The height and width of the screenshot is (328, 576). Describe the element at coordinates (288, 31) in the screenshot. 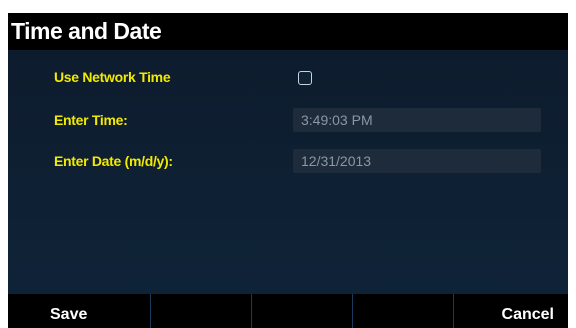

I see `title-bar: Time and Date` at that location.